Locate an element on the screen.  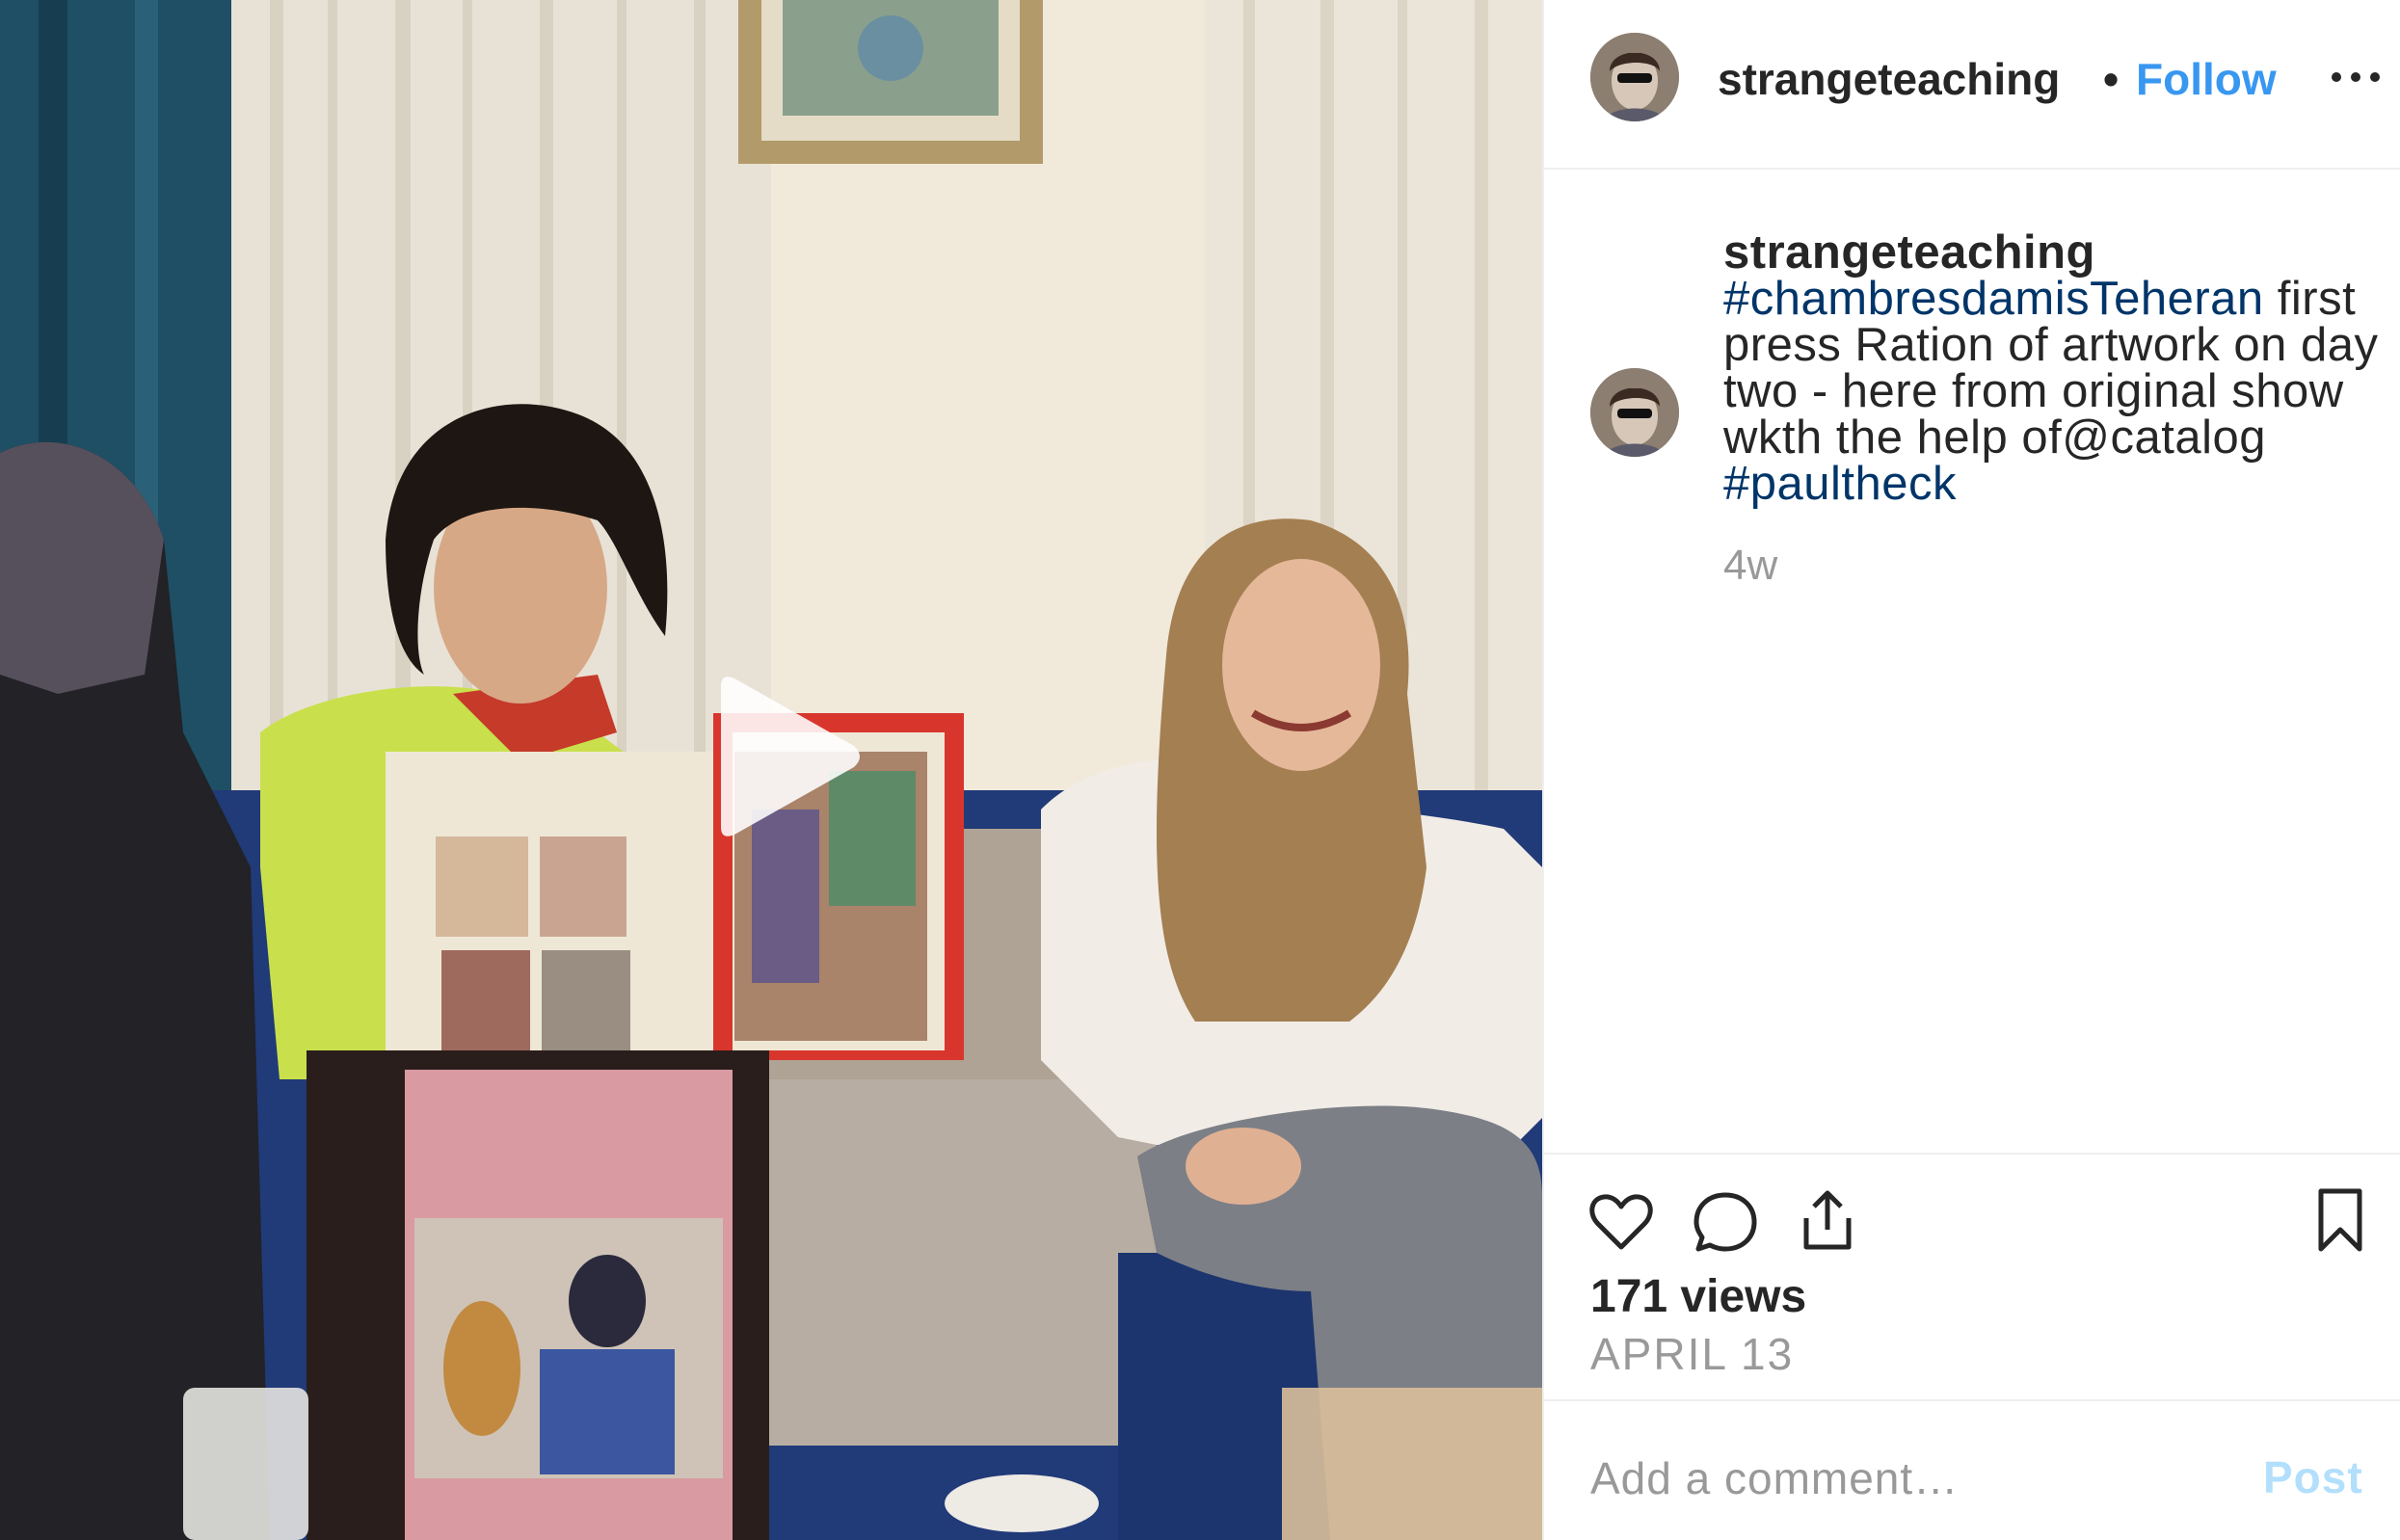
hashtag-link: #paultheck is located at coordinates (1840, 484).